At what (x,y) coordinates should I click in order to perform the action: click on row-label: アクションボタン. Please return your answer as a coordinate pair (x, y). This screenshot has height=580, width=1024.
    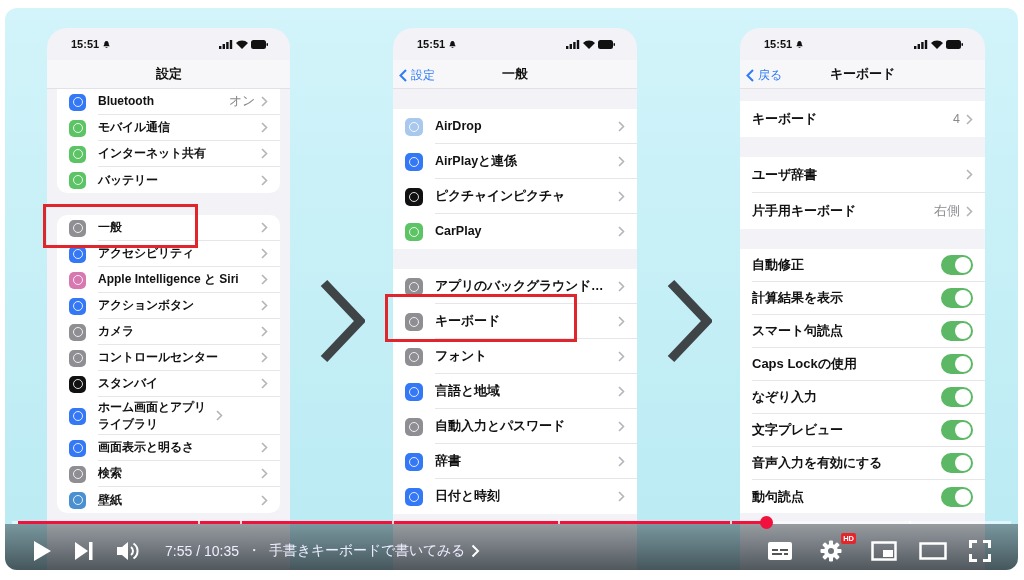
    Looking at the image, I should click on (146, 305).